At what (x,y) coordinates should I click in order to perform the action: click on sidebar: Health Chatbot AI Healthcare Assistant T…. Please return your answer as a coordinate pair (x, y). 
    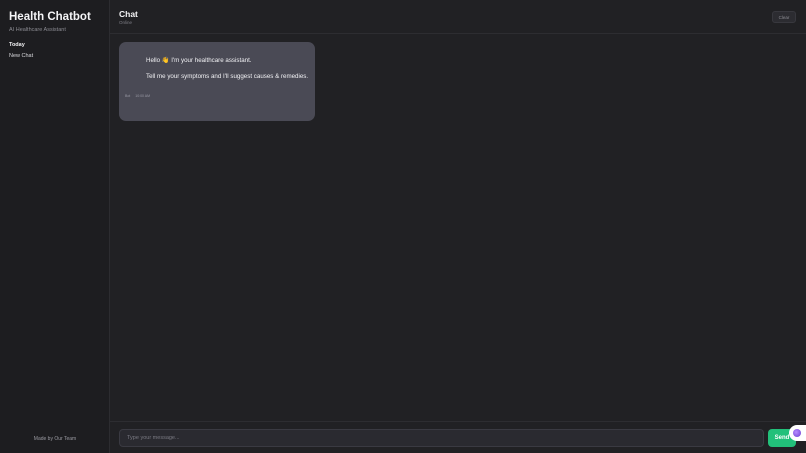
    Looking at the image, I should click on (55, 226).